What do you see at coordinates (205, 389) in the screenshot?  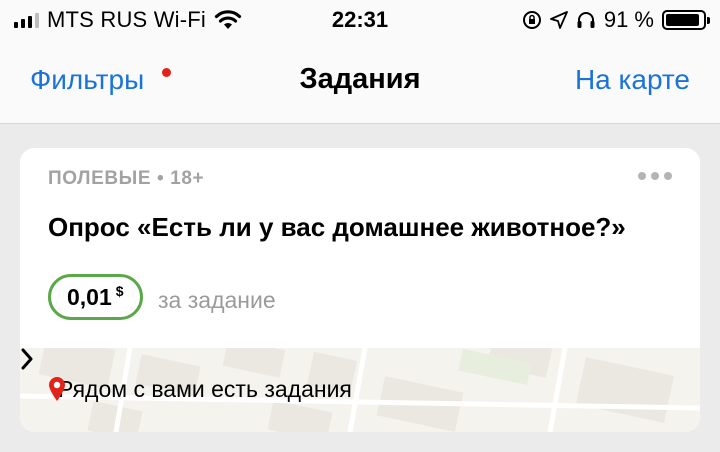 I see `nearby-label: Рядом с вами есть задания` at bounding box center [205, 389].